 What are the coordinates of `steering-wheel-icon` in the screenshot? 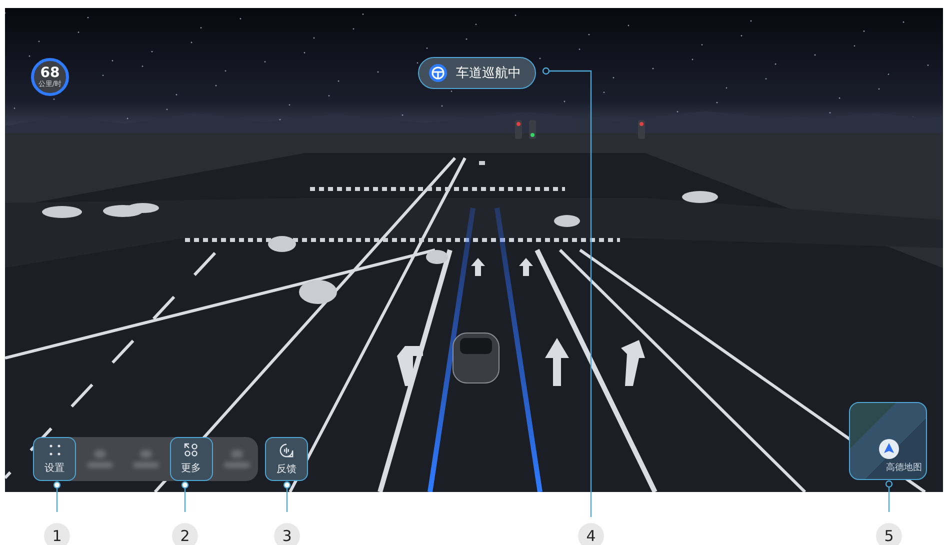 It's located at (438, 73).